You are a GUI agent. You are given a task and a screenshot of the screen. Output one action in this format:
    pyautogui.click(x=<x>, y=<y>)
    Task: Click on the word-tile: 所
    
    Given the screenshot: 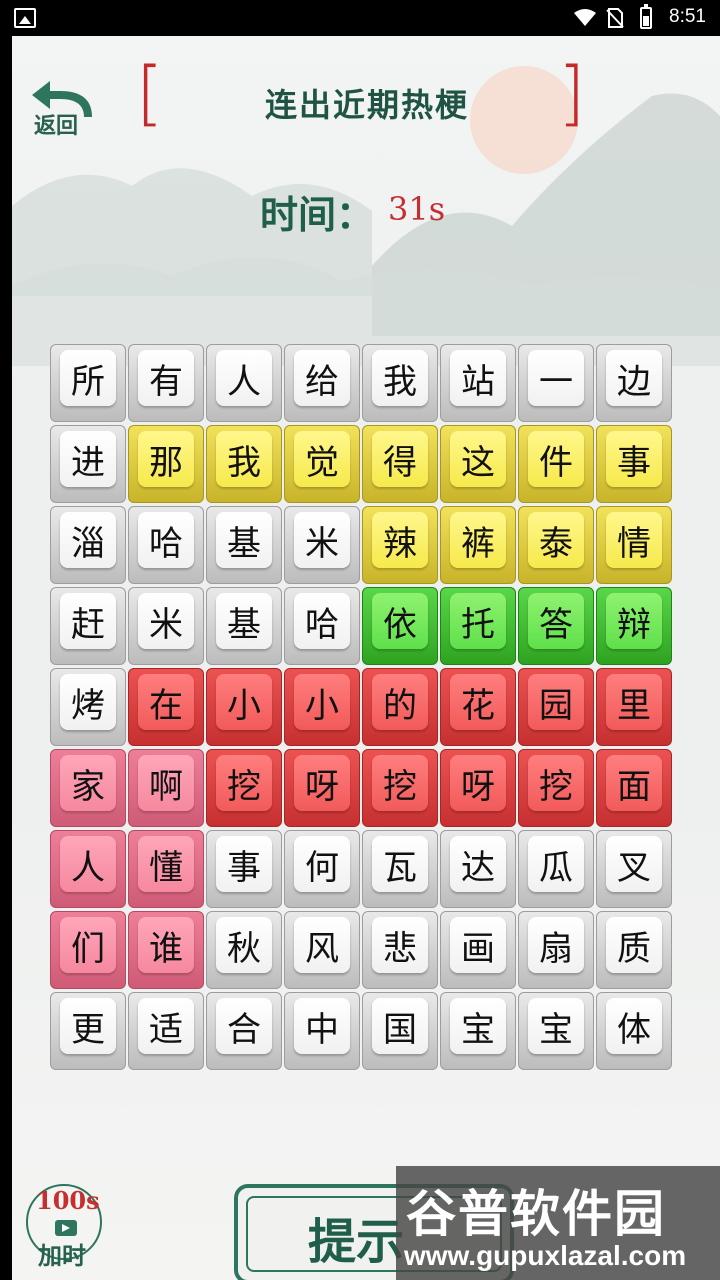 What is the action you would take?
    pyautogui.click(x=88, y=383)
    